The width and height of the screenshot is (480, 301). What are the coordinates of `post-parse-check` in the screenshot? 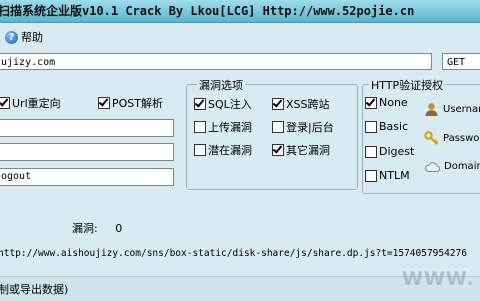 It's located at (104, 103).